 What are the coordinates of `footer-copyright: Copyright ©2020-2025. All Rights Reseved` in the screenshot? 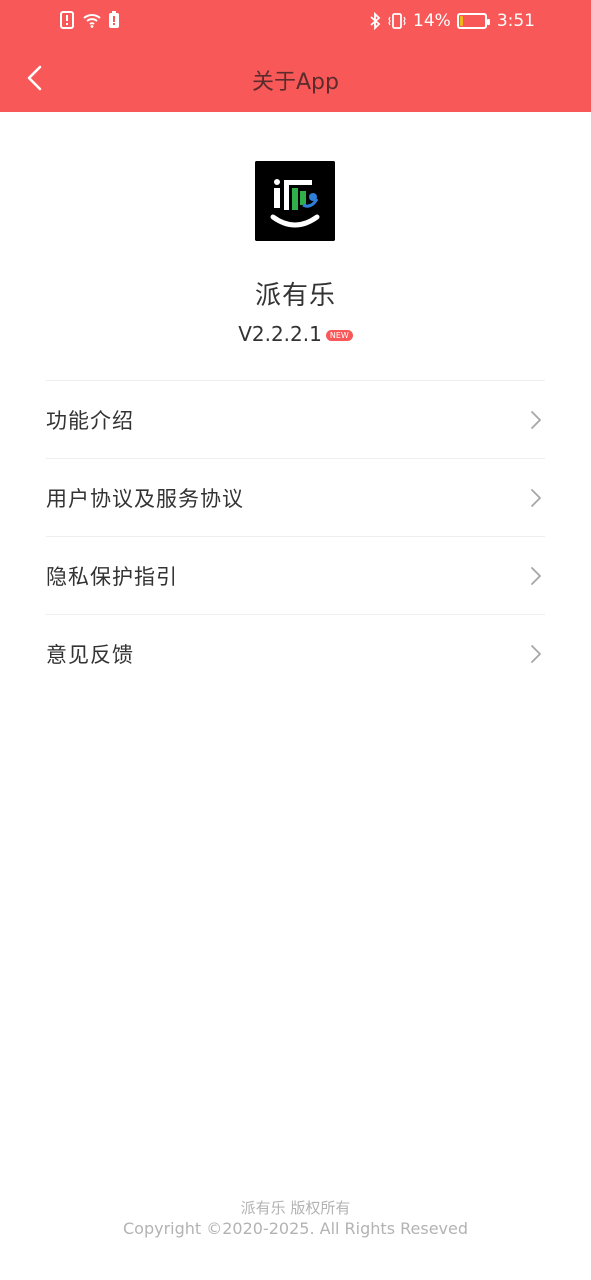 It's located at (295, 1228).